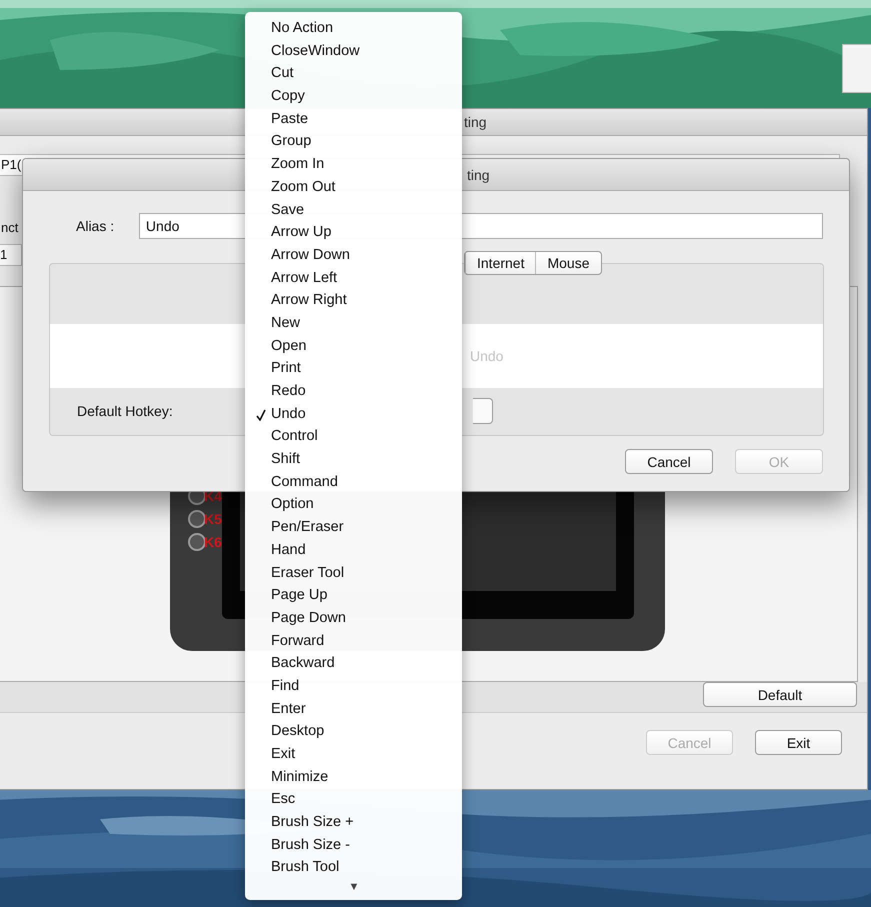 Image resolution: width=871 pixels, height=907 pixels. I want to click on menu-item: Page Down, so click(353, 618).